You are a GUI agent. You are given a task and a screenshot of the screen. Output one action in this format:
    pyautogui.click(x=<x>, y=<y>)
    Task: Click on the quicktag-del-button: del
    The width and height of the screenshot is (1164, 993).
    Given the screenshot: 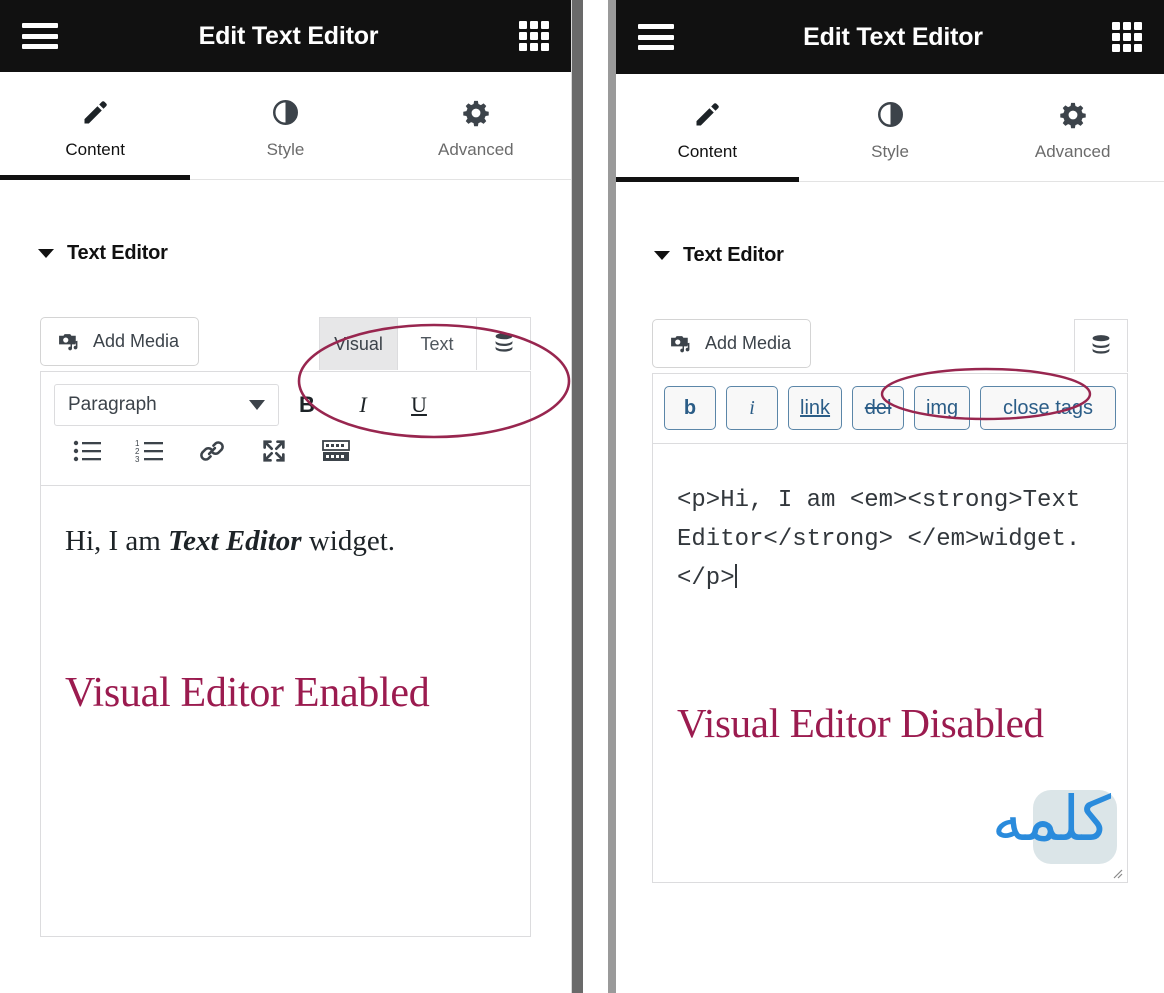 What is the action you would take?
    pyautogui.click(x=878, y=408)
    